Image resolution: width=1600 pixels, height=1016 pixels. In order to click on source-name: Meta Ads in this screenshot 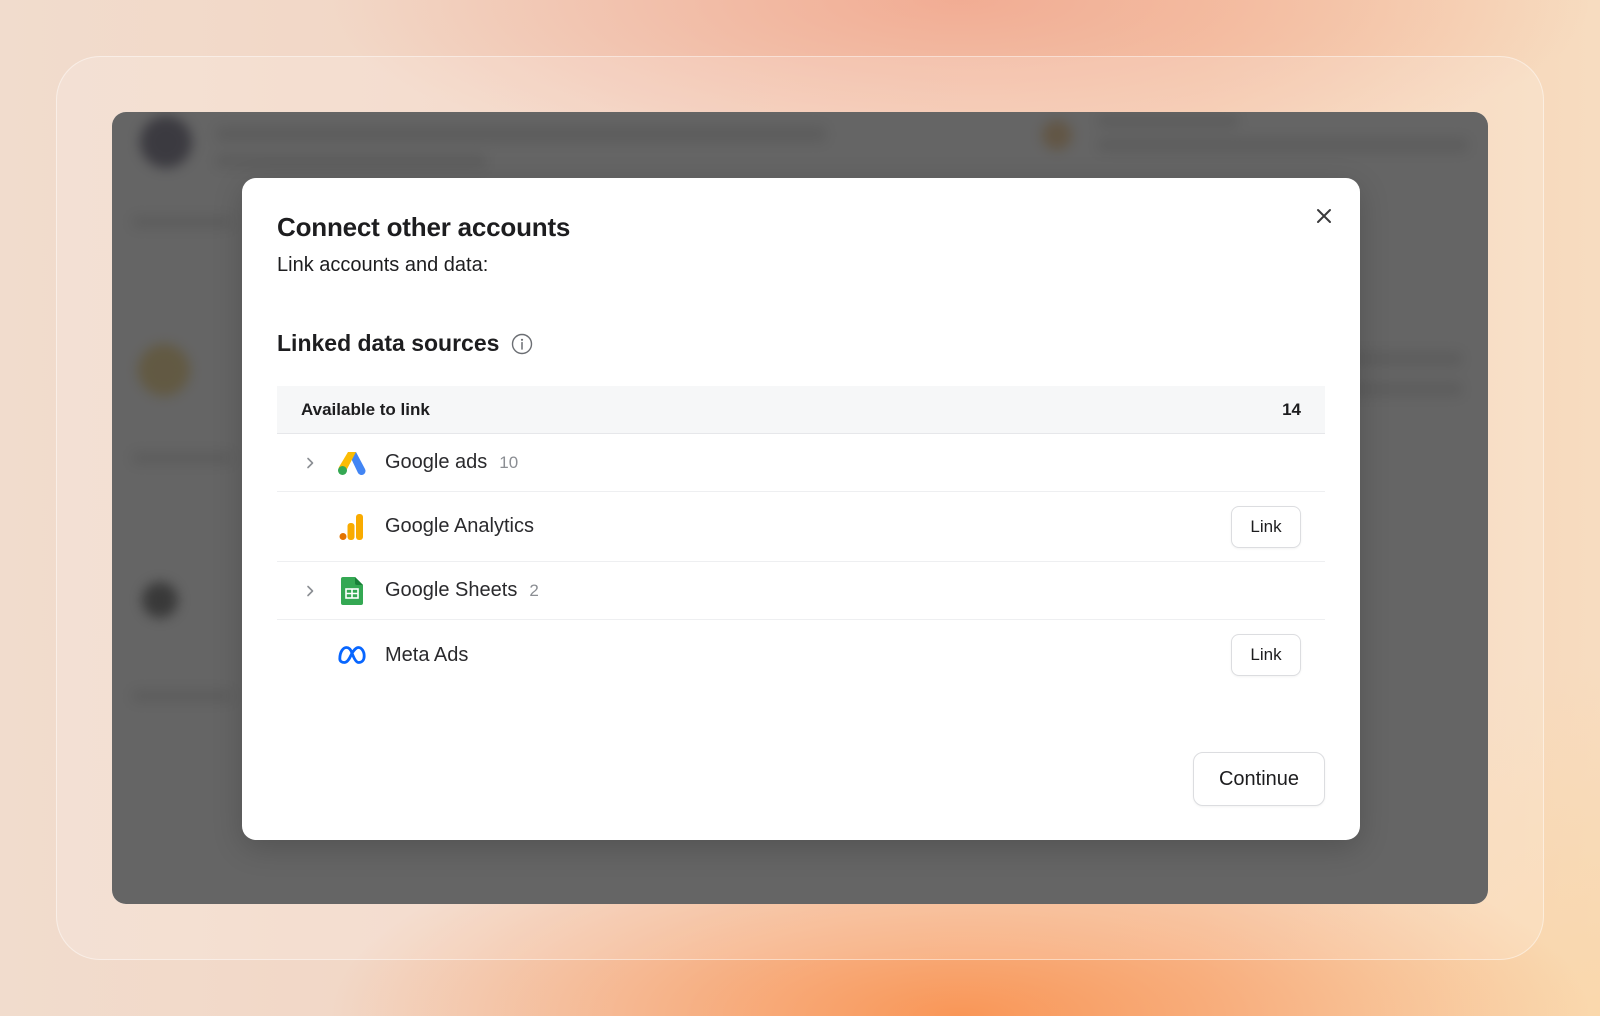, I will do `click(426, 655)`.